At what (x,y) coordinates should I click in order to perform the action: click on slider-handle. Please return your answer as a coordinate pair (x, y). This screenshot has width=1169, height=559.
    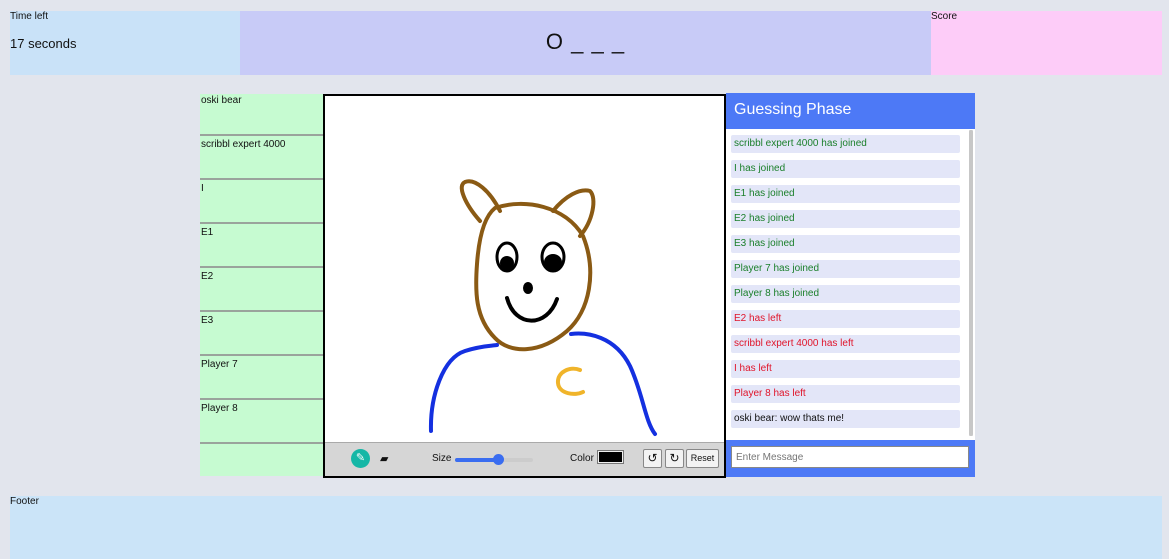
    Looking at the image, I should click on (498, 459).